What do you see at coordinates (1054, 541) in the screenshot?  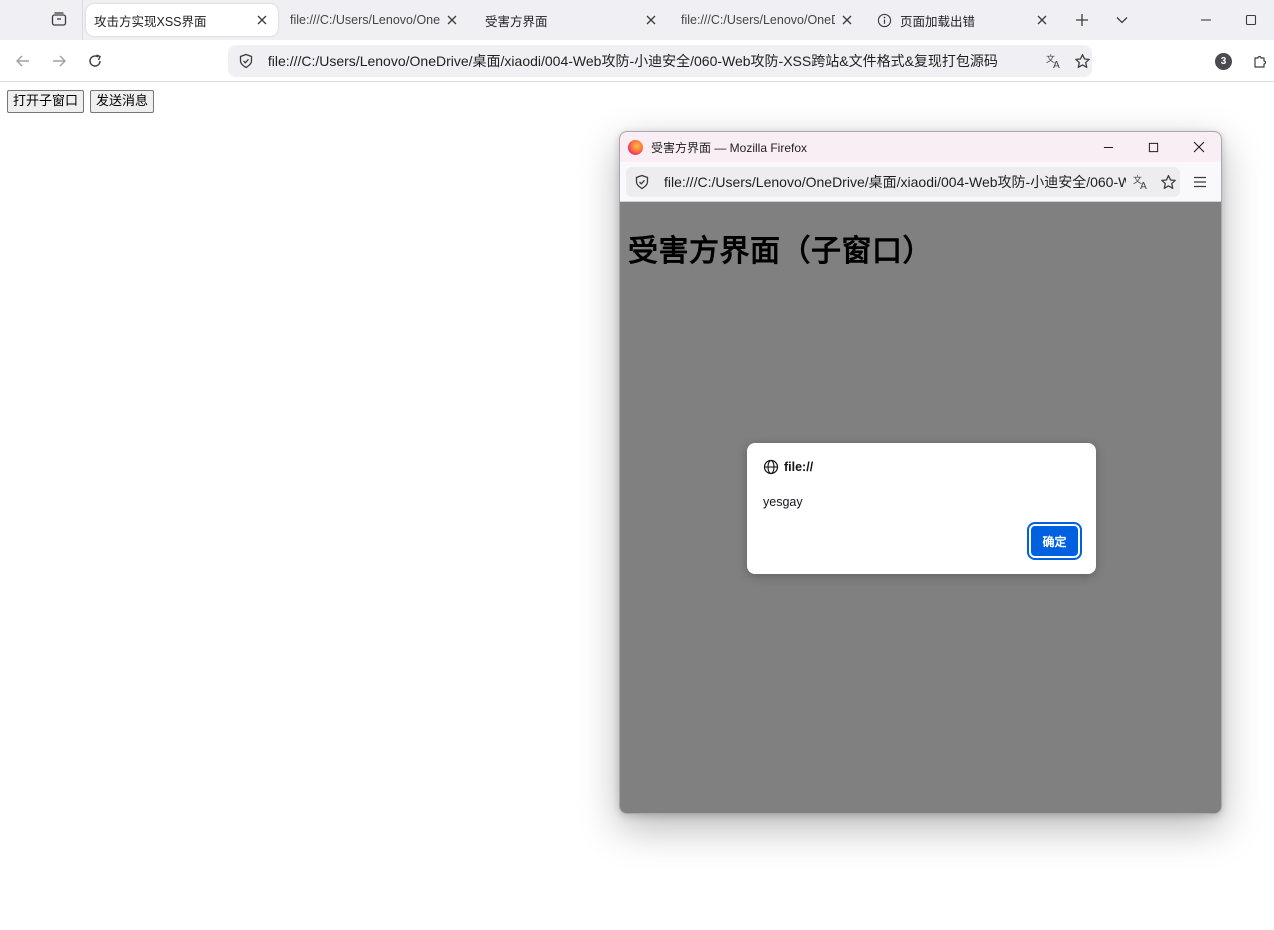 I see `dialog-ok-button: 确定` at bounding box center [1054, 541].